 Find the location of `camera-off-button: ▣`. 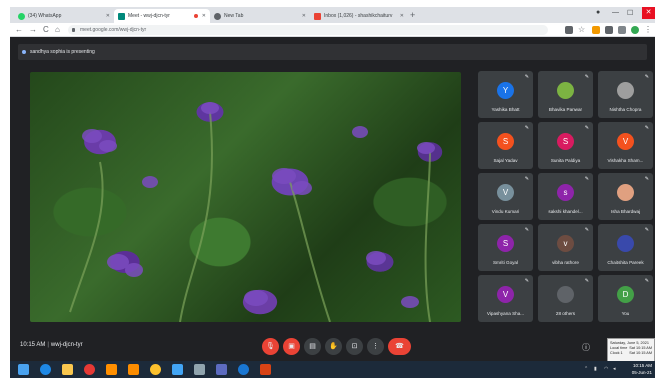

camera-off-button: ▣ is located at coordinates (291, 346).